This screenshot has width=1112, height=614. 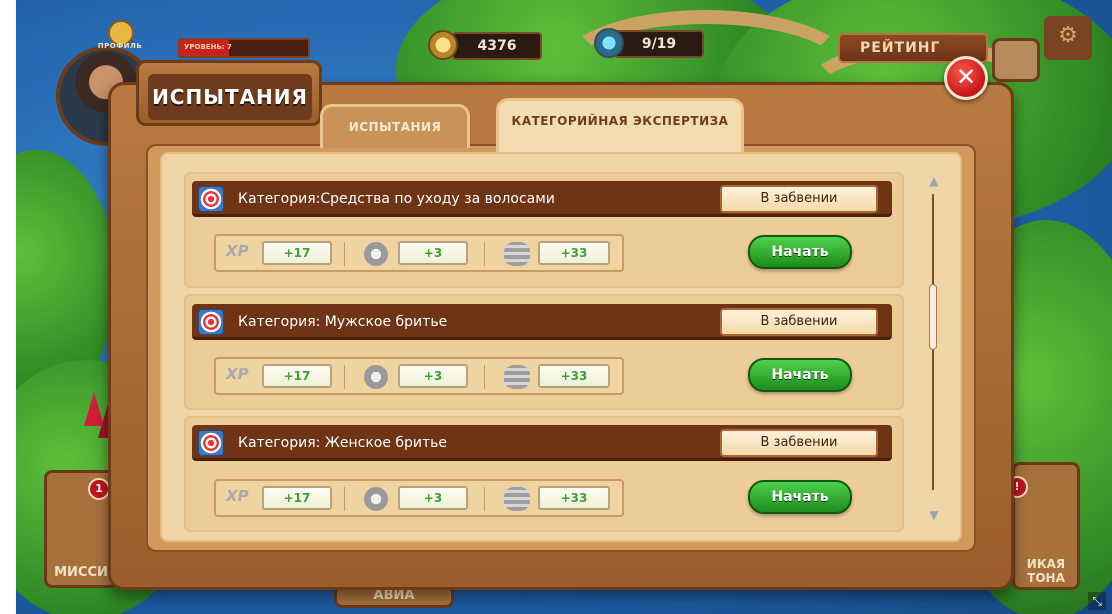 What do you see at coordinates (542, 443) in the screenshot?
I see `category-header: Категория: Женское бритье В забвении` at bounding box center [542, 443].